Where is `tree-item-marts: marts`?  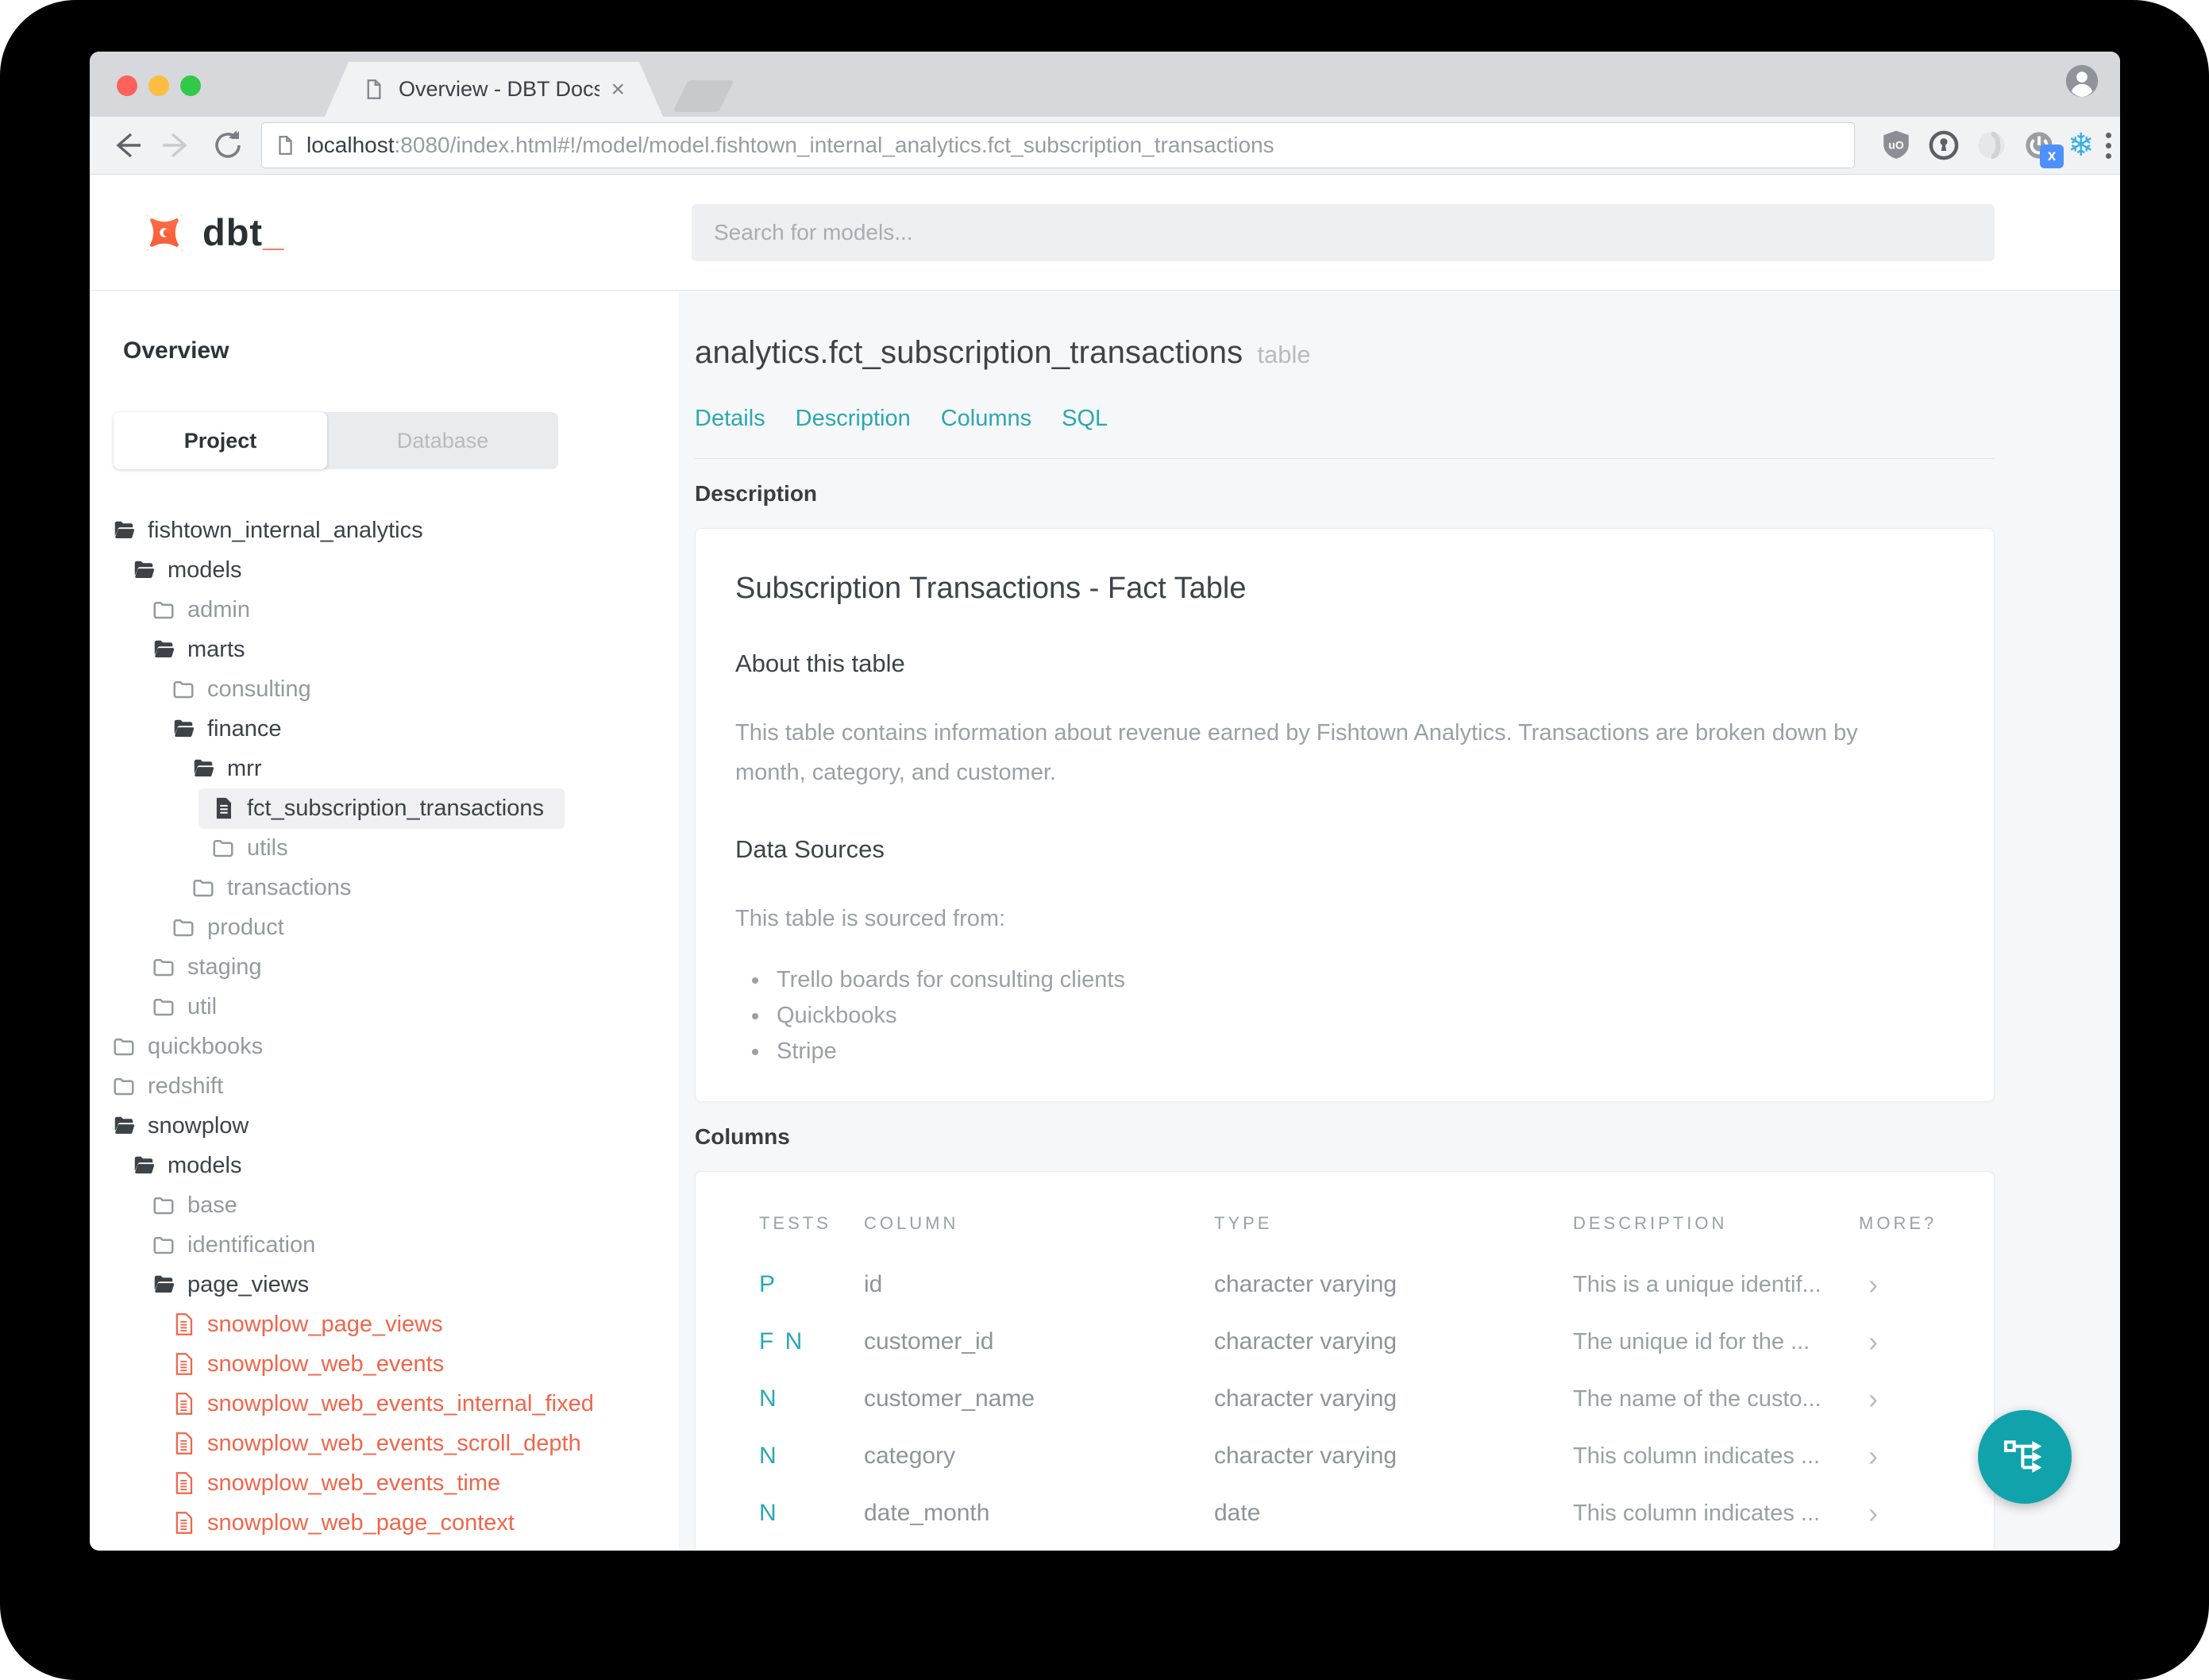
tree-item-marts: marts is located at coordinates (384, 649).